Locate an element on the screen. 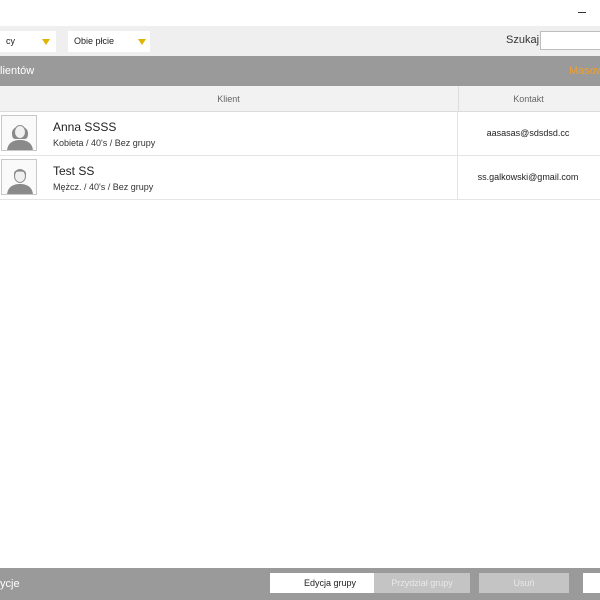 This screenshot has height=600, width=600. client-meta: Kobieta / 40's / Bez grupy is located at coordinates (104, 143).